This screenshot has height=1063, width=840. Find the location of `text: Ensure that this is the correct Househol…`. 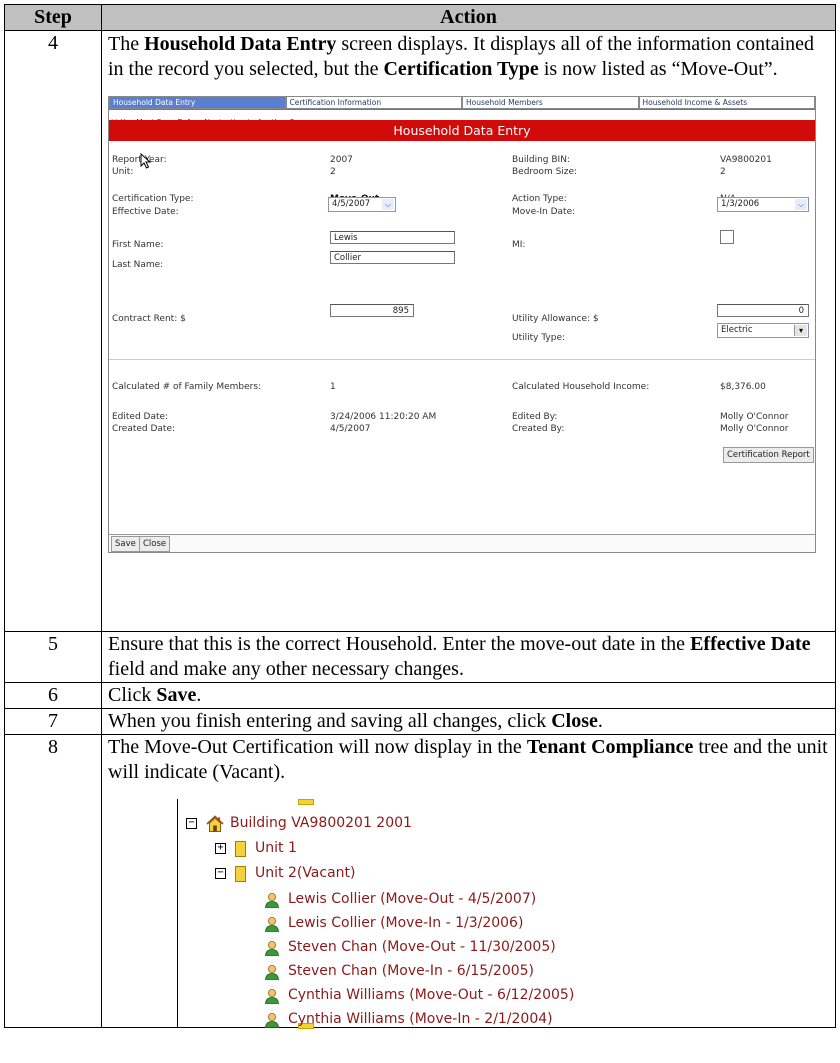

text: Ensure that this is the correct Househol… is located at coordinates (399, 644).